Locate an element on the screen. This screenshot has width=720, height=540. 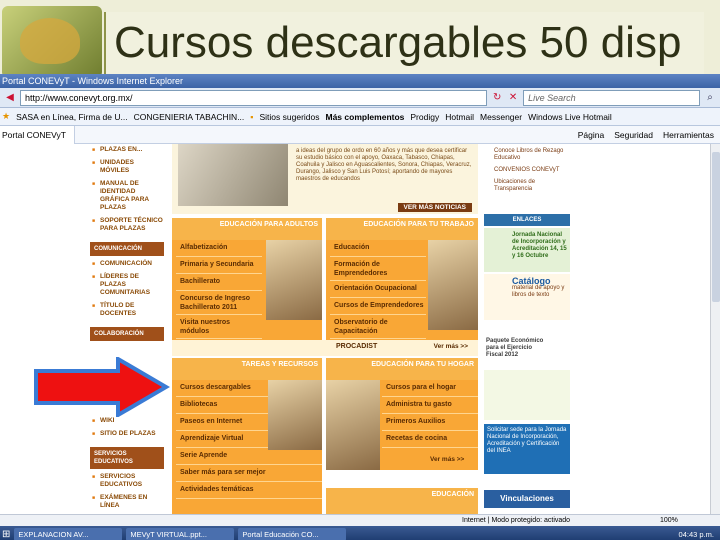
link: Formación de Emprendedores is located at coordinates (378, 269).